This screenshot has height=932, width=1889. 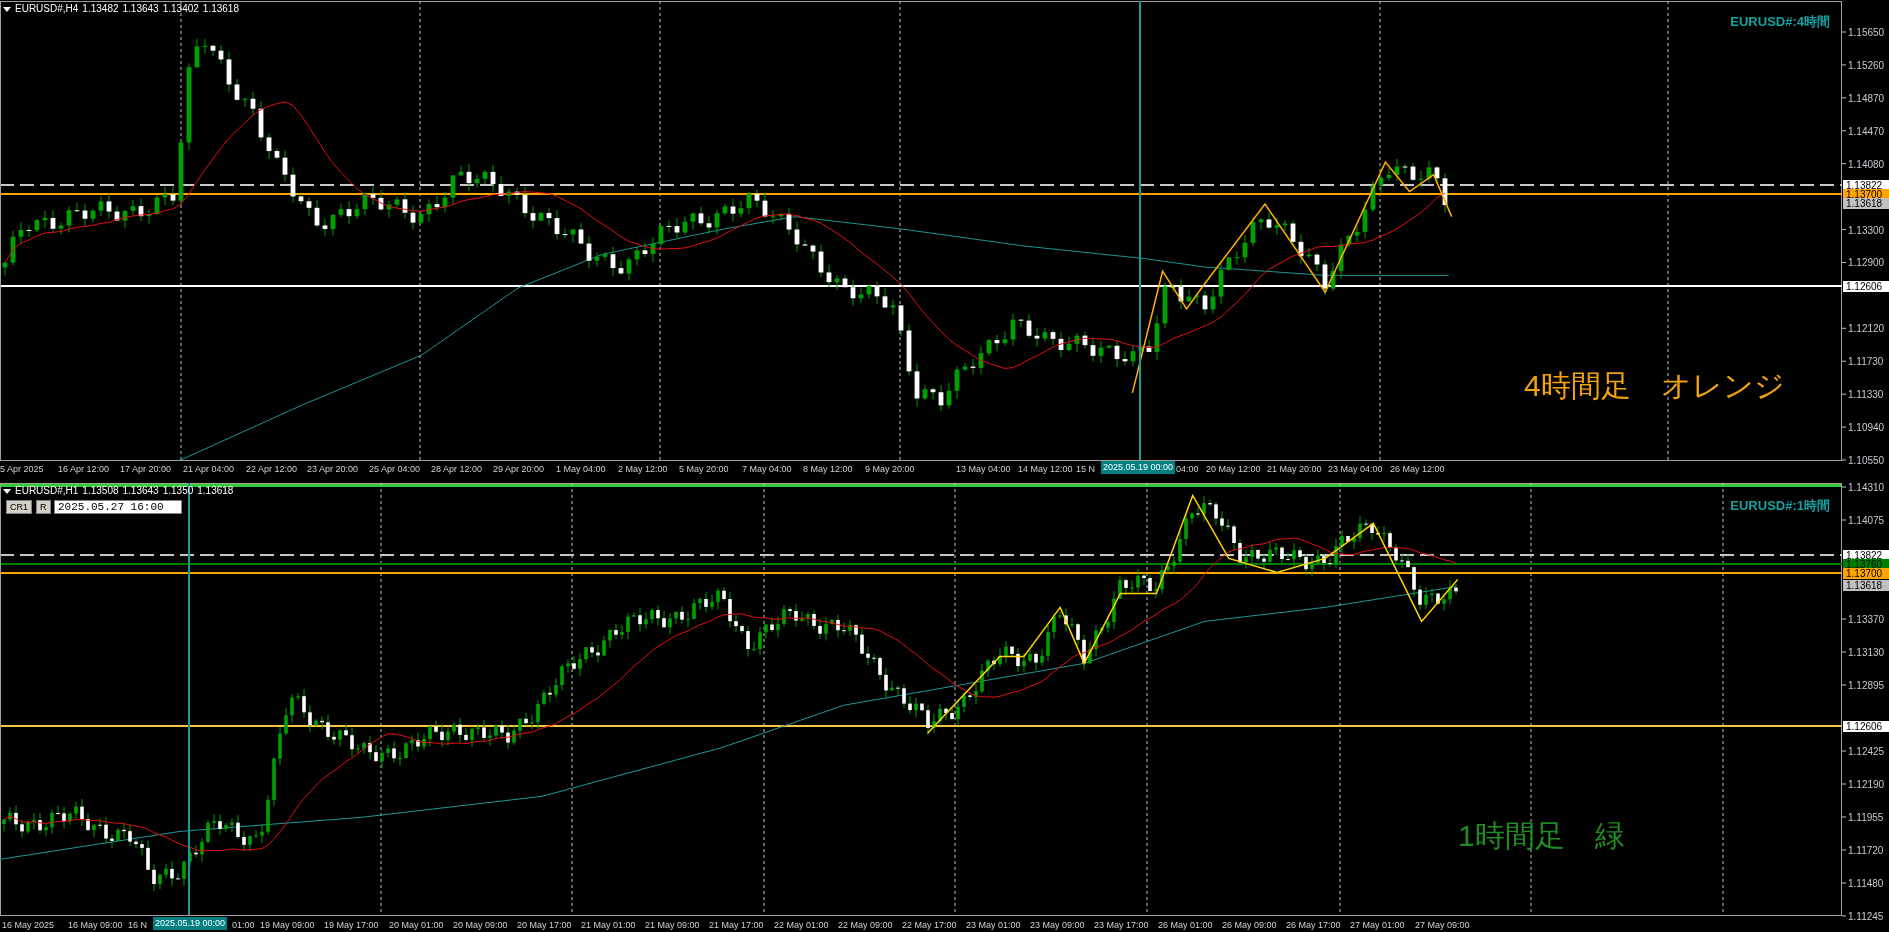 What do you see at coordinates (1866, 573) in the screenshot?
I see `price-tag: 1.13700` at bounding box center [1866, 573].